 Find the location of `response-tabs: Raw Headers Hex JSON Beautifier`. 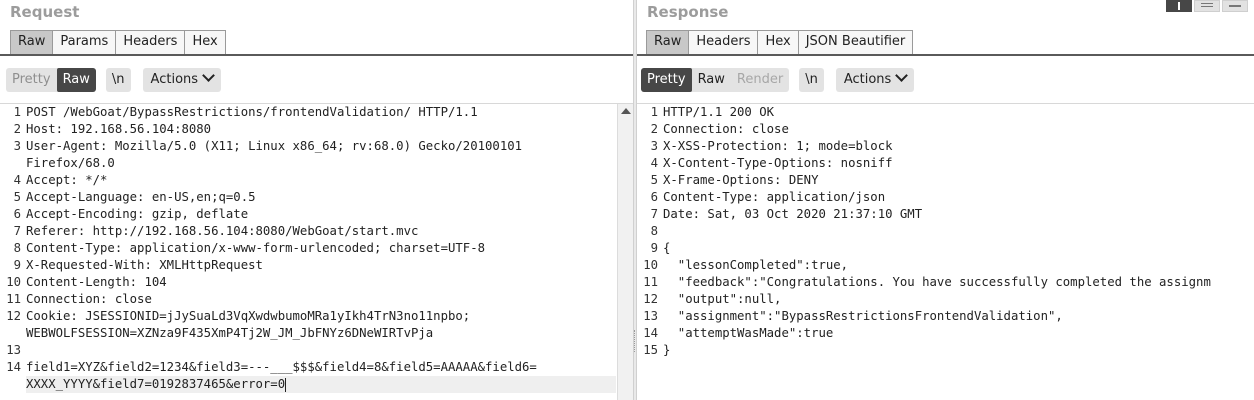

response-tabs: Raw Headers Hex JSON Beautifier is located at coordinates (780, 42).